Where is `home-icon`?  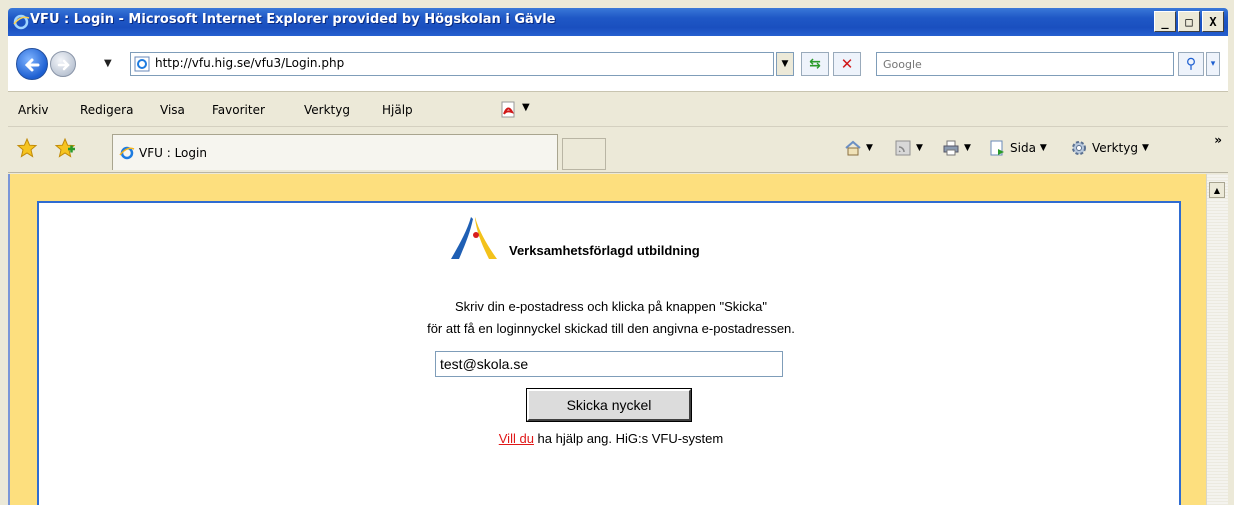 home-icon is located at coordinates (853, 148).